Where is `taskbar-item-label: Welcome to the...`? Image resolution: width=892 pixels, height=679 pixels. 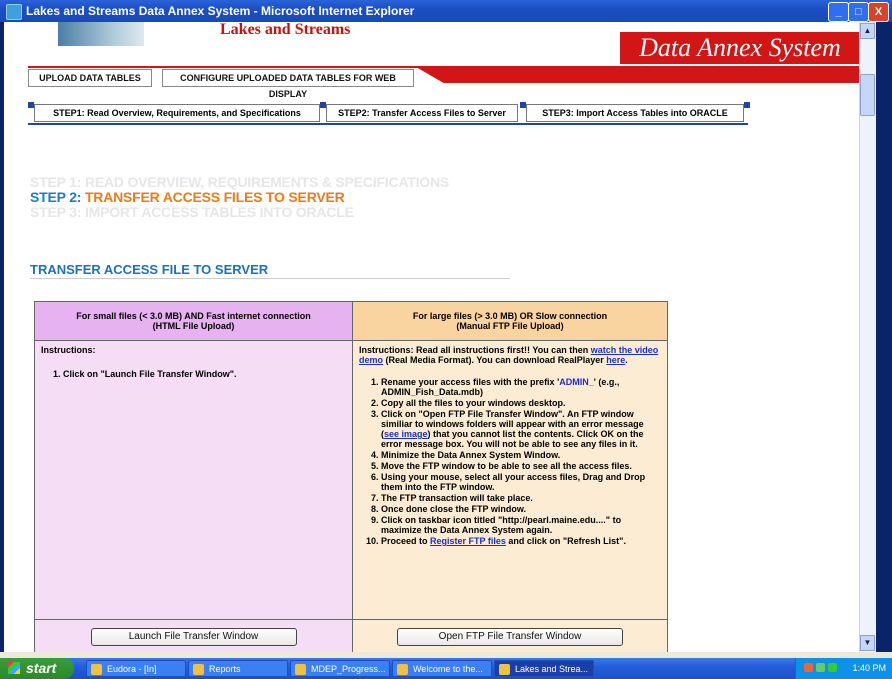 taskbar-item-label: Welcome to the... is located at coordinates (448, 669).